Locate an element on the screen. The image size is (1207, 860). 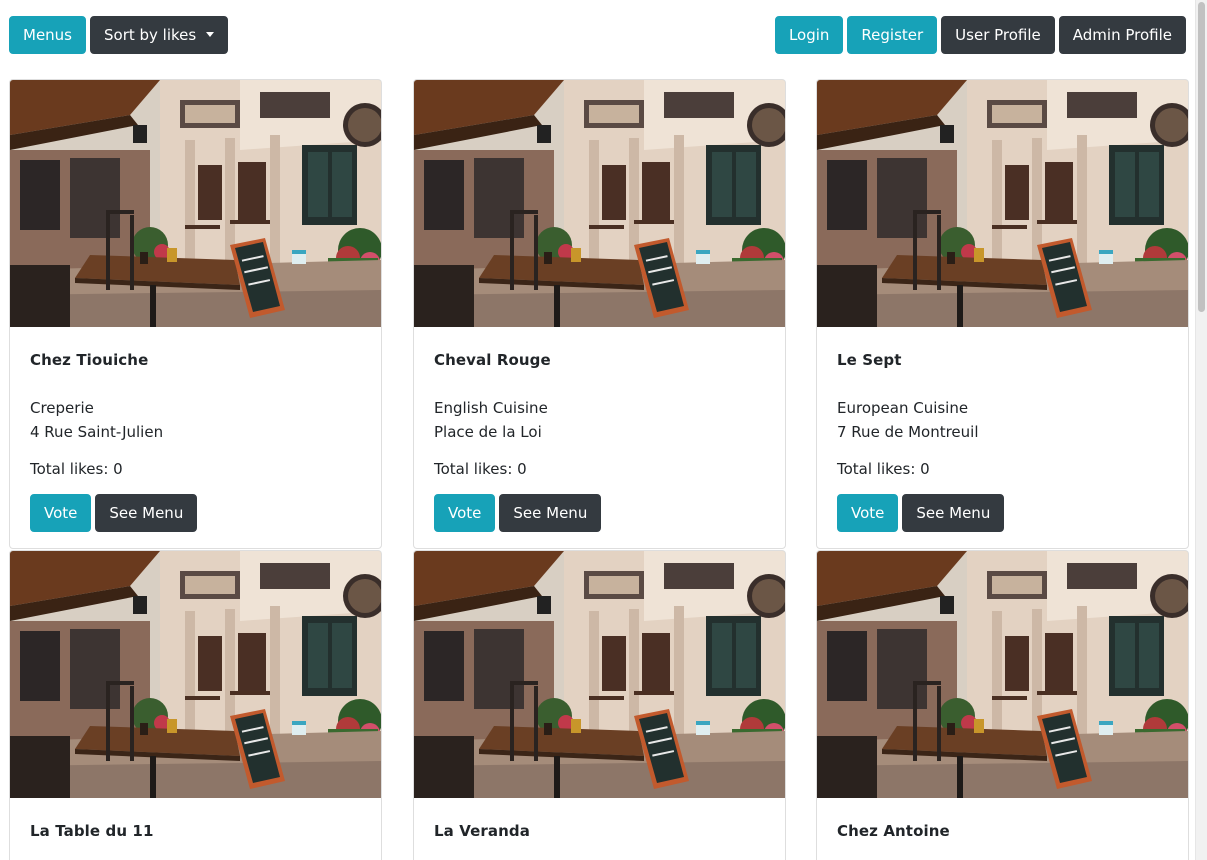
restaurant-address: 7 Rue de Montreuil is located at coordinates (908, 432).